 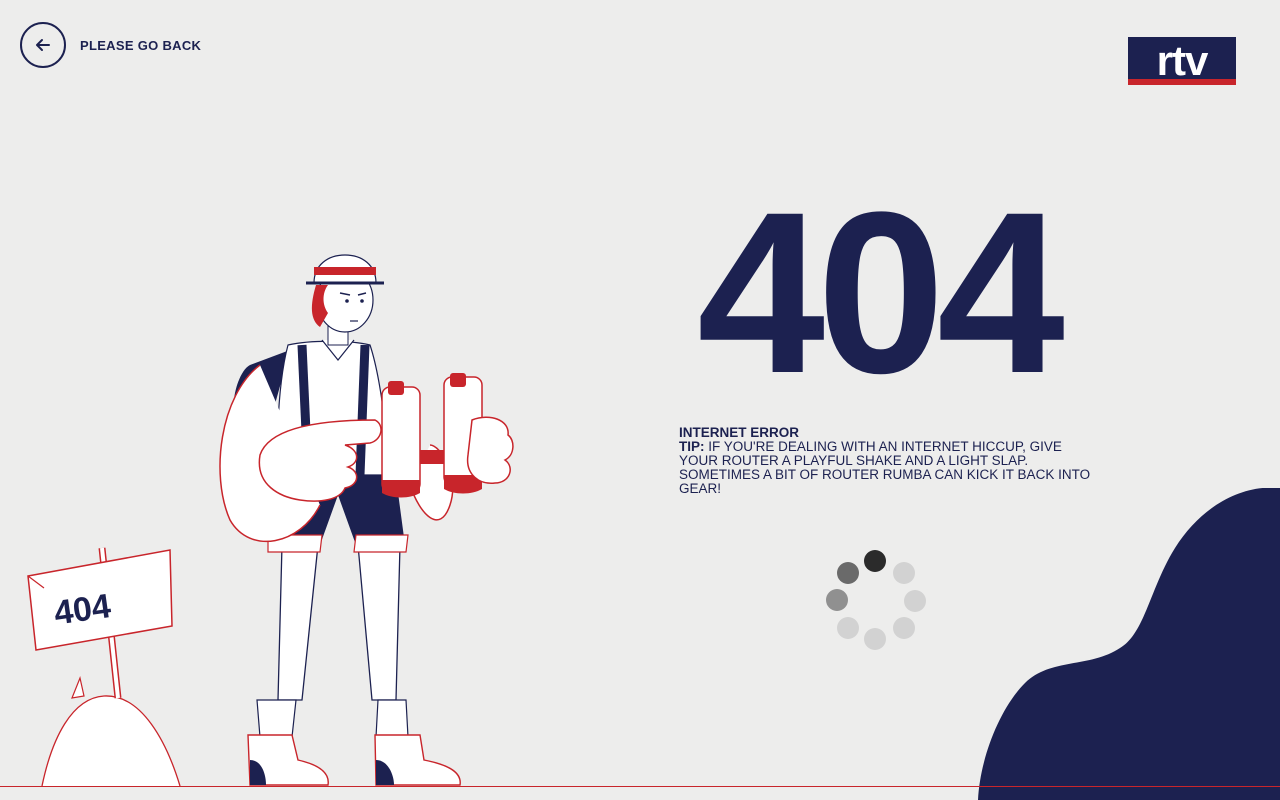 What do you see at coordinates (1129, 644) in the screenshot?
I see `decorative-blob` at bounding box center [1129, 644].